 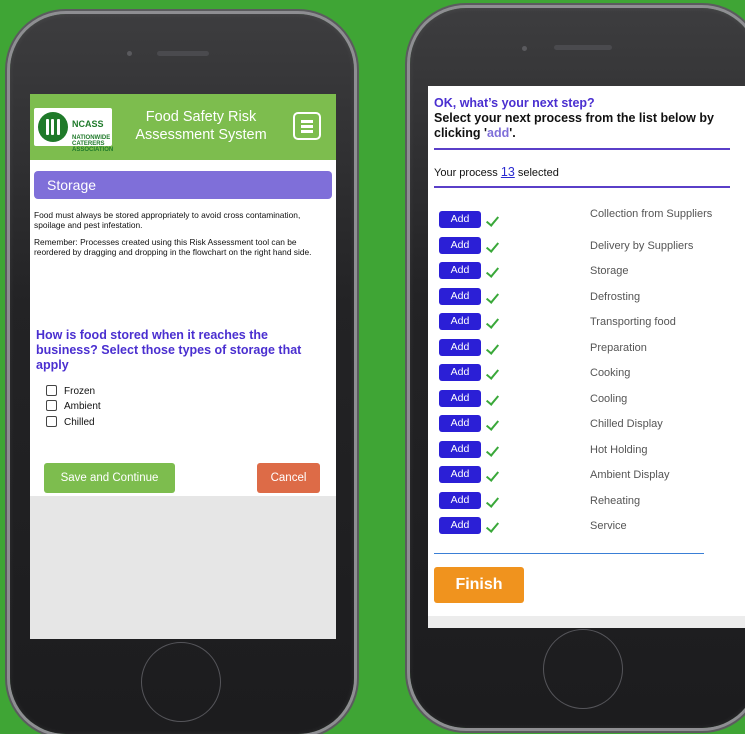 I want to click on process-row: Add Service, so click(x=586, y=526).